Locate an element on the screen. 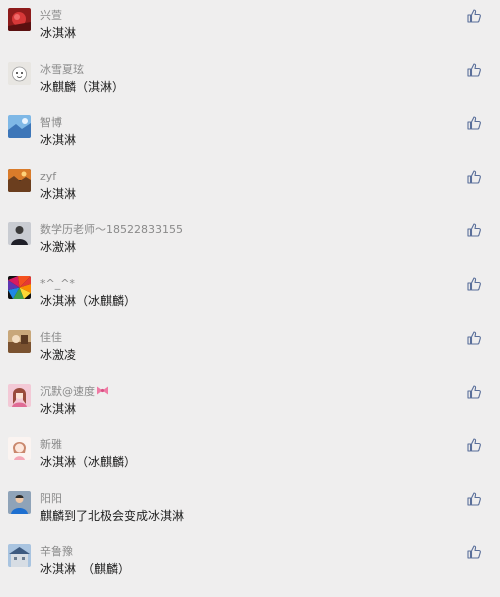 This screenshot has height=597, width=500. commenter-name: 兴萱 is located at coordinates (51, 16).